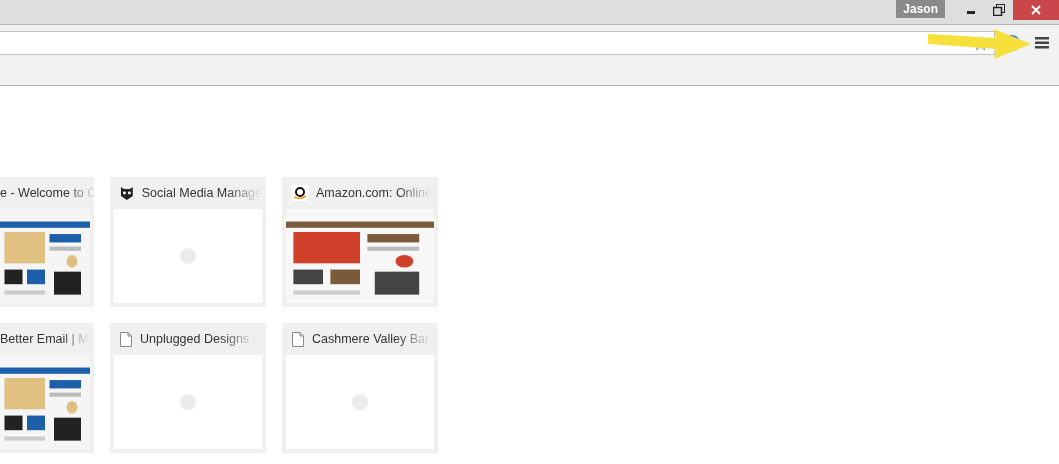 The image size is (1059, 464). I want to click on owl-icon, so click(127, 193).